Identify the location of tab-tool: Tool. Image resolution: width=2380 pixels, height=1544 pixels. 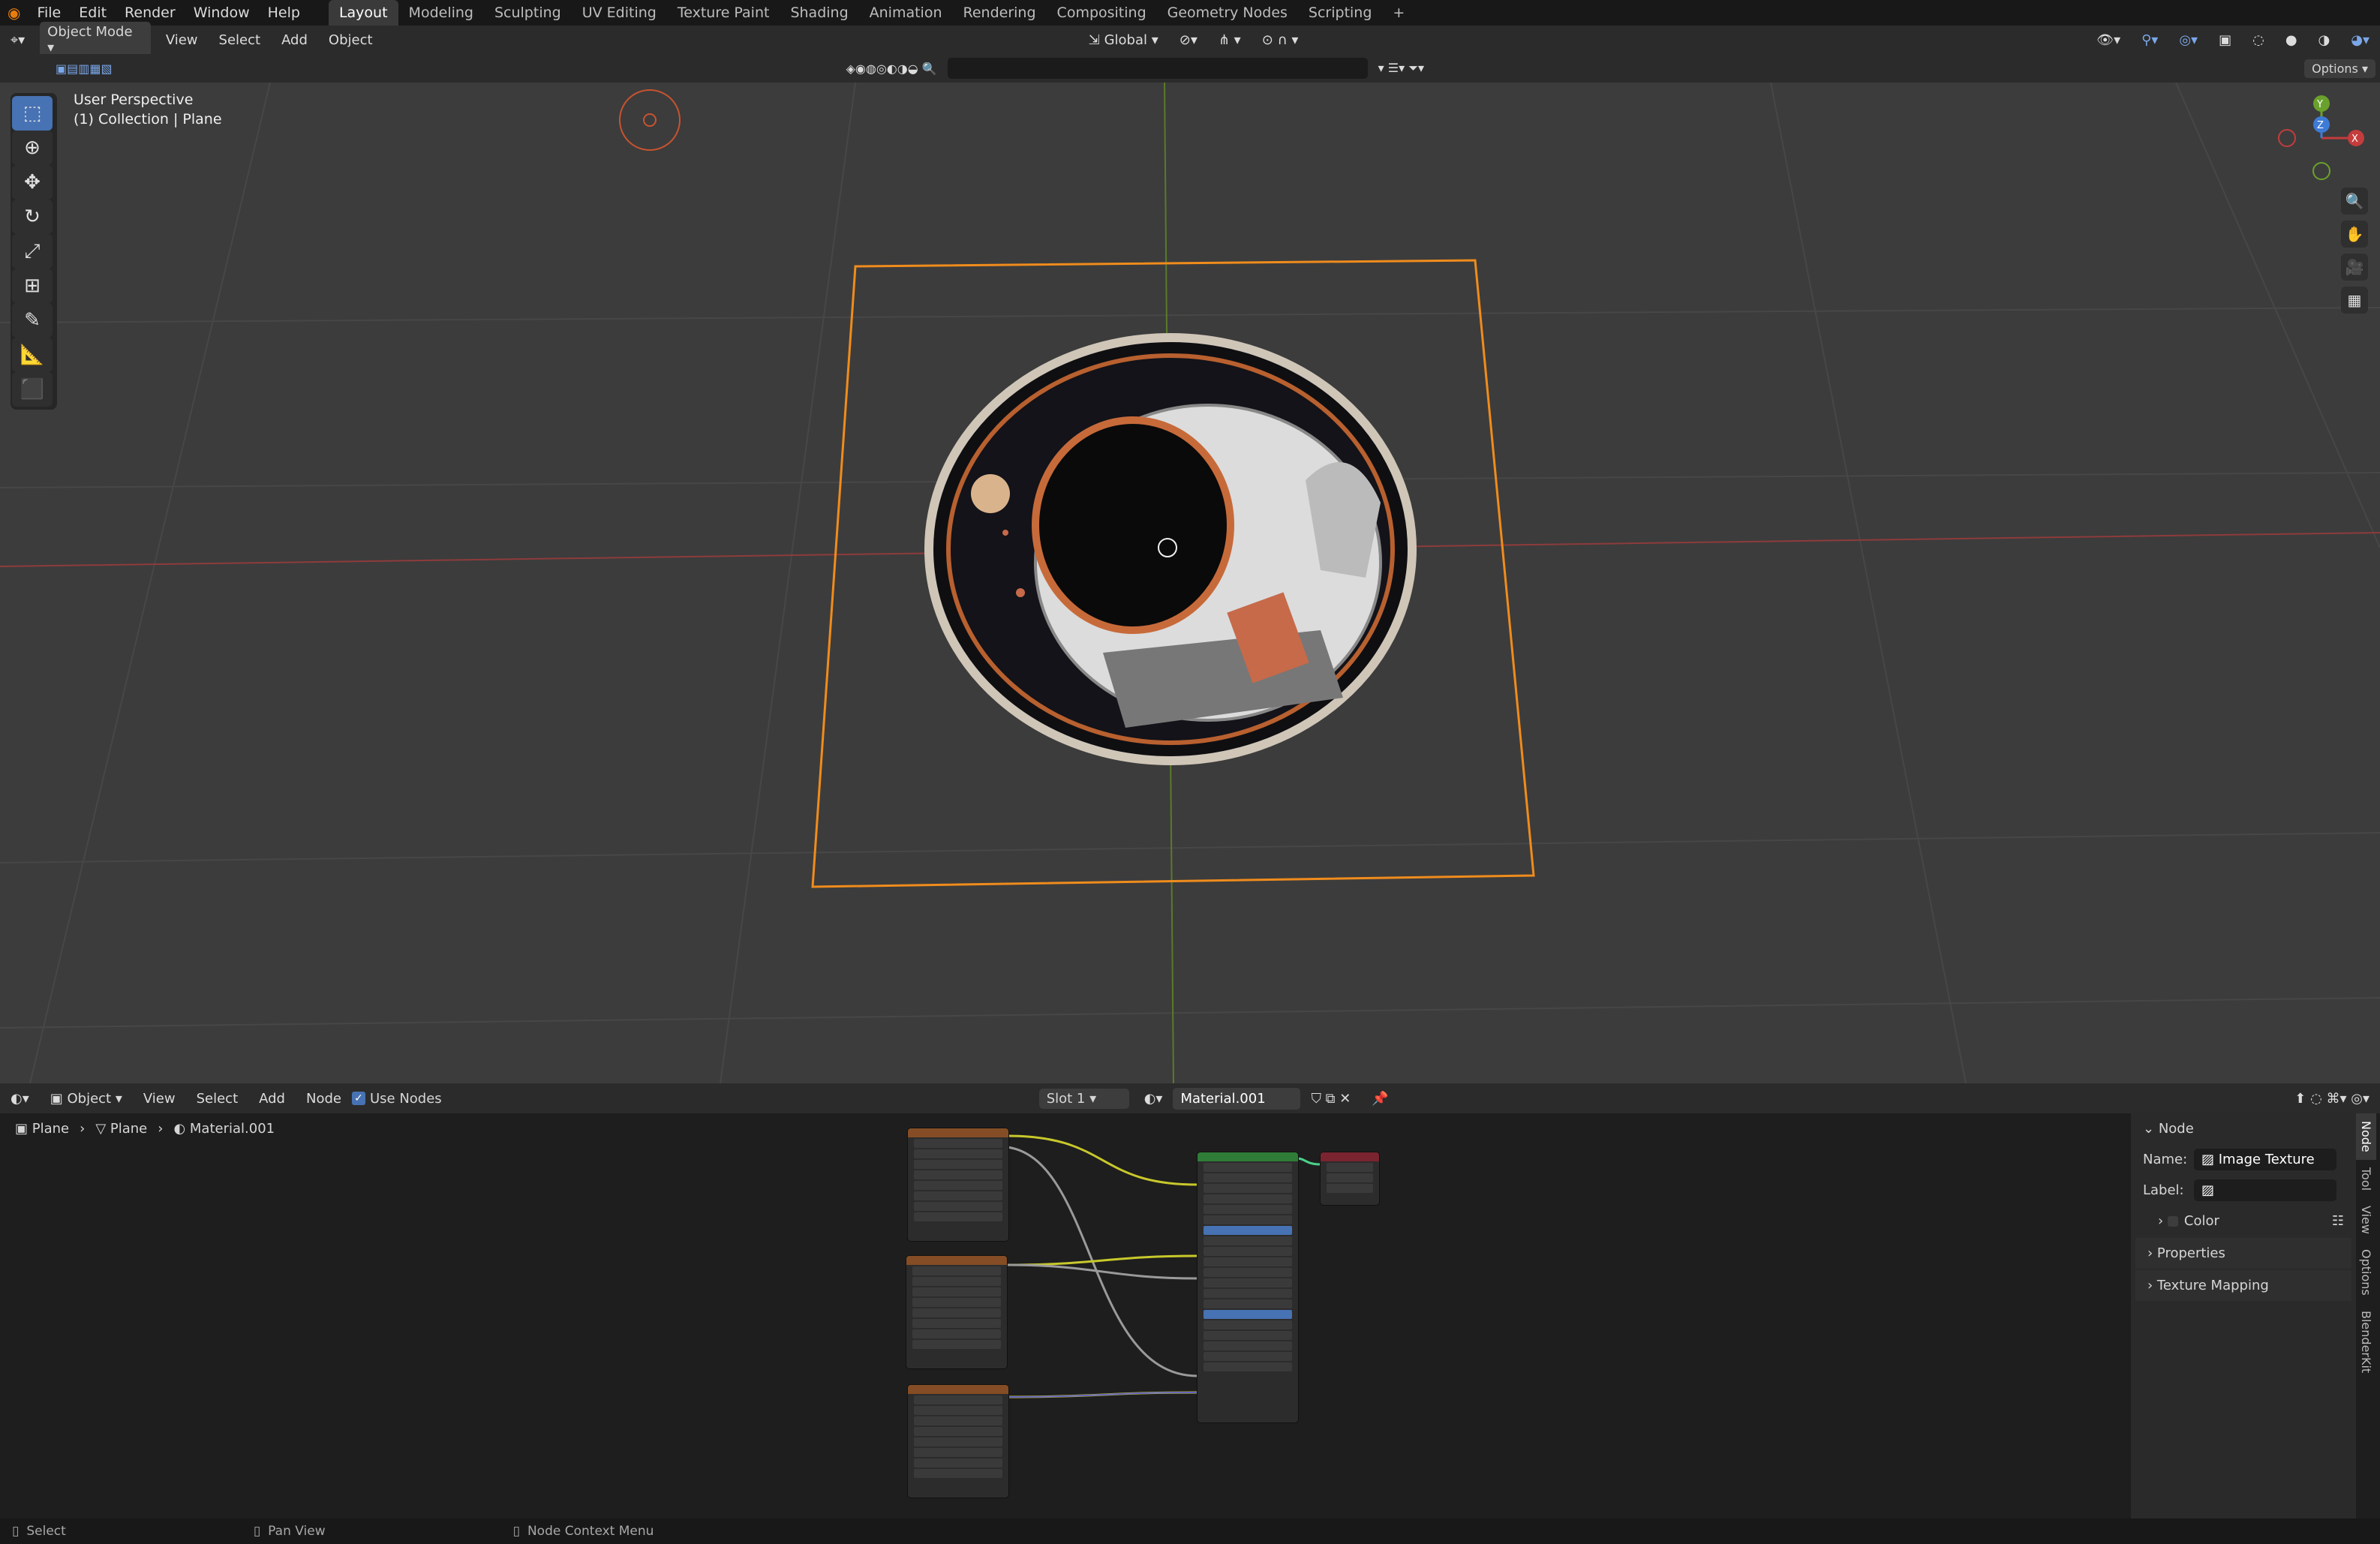
(2366, 1179).